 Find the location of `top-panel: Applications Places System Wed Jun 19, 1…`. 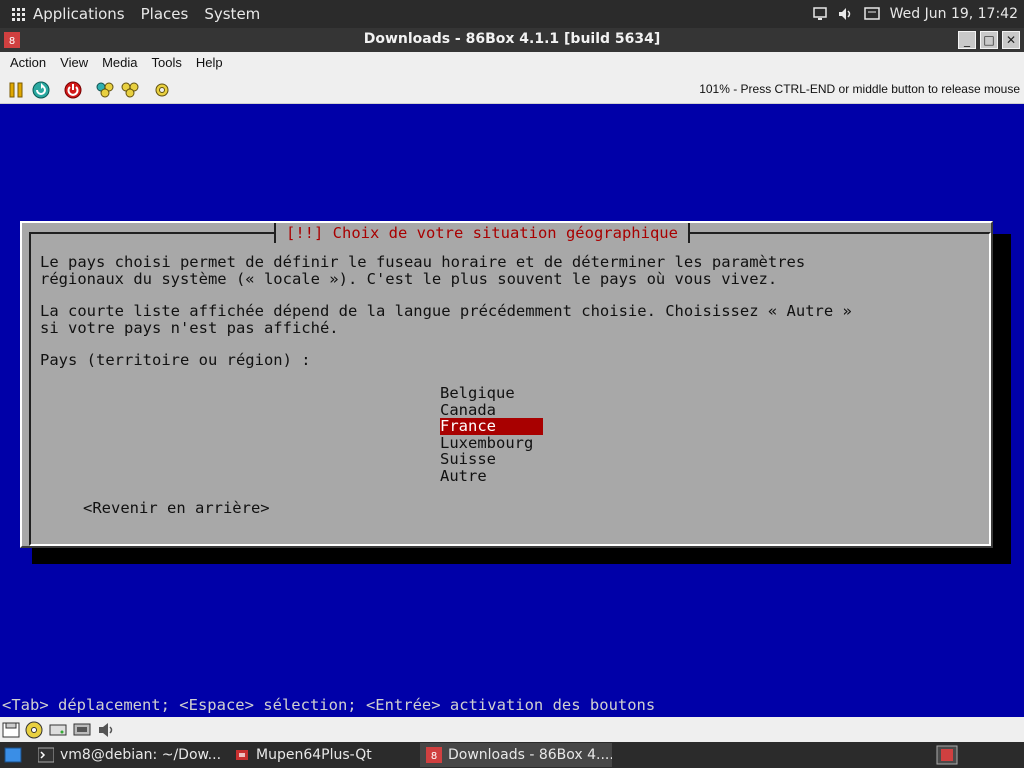

top-panel: Applications Places System Wed Jun 19, 1… is located at coordinates (512, 14).